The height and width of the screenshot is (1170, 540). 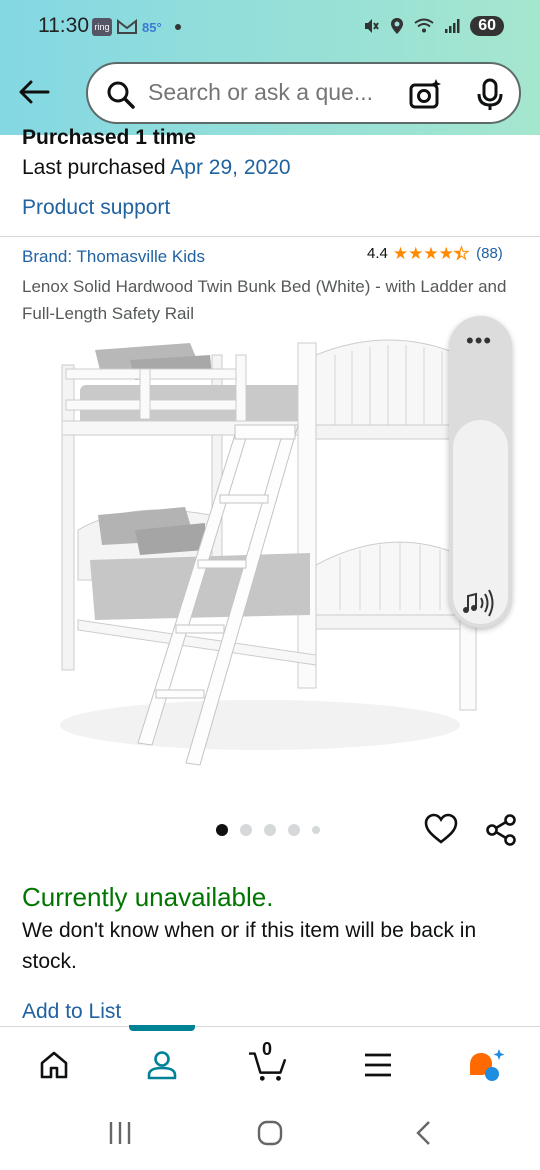 I want to click on home-icon, so click(x=54, y=1065).